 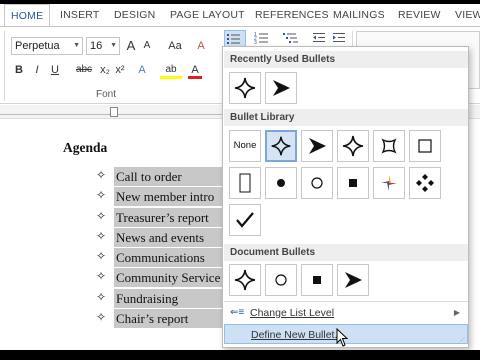 What do you see at coordinates (419, 15) in the screenshot?
I see `tab-review: REVIEW` at bounding box center [419, 15].